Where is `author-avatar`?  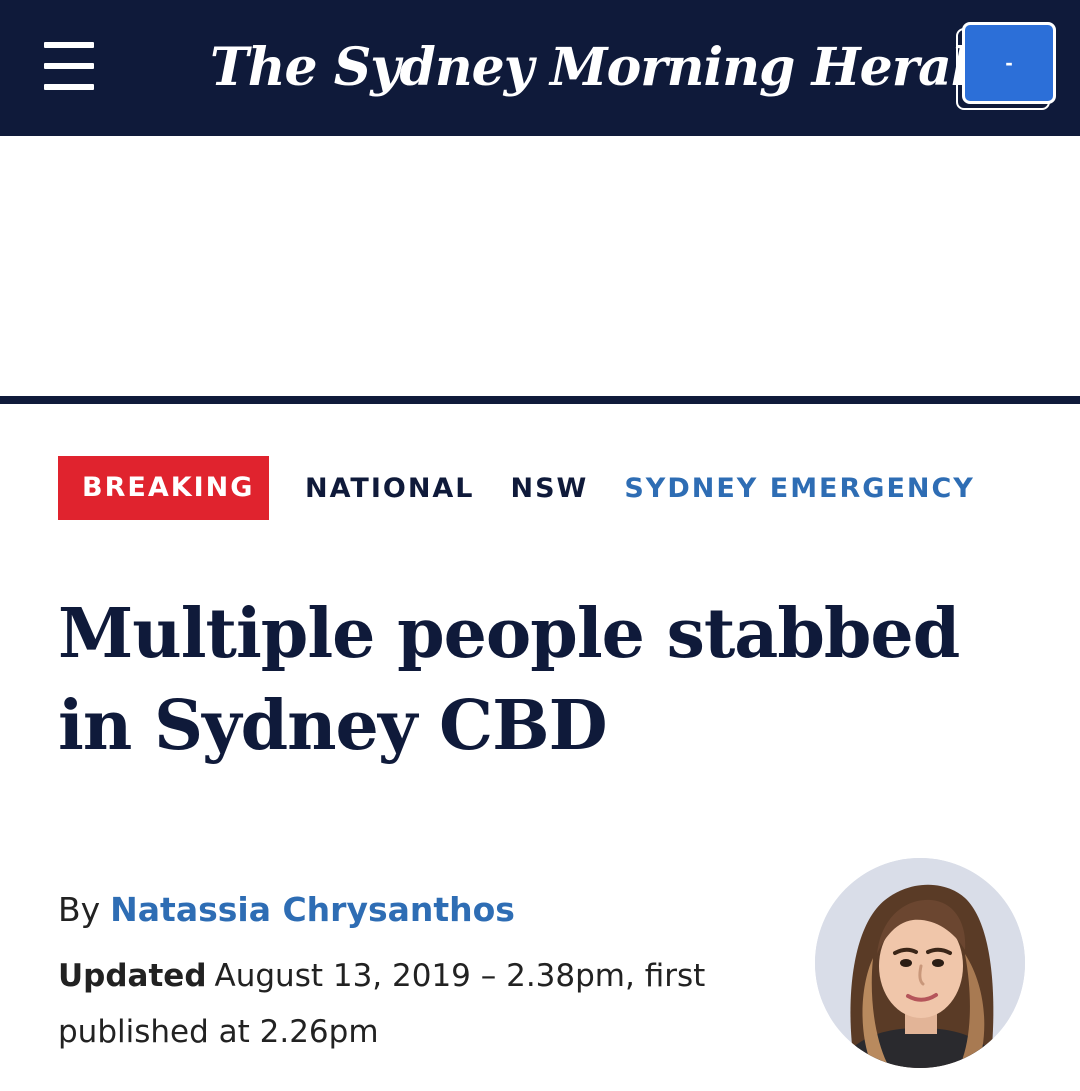 author-avatar is located at coordinates (920, 963).